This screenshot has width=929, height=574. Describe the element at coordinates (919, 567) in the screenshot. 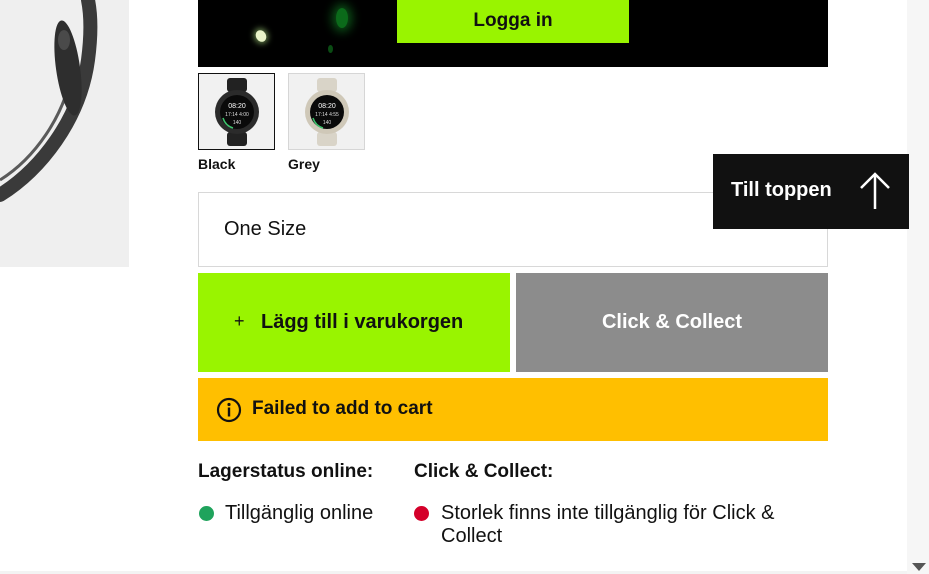

I see `scroll-down-arrow-icon` at that location.